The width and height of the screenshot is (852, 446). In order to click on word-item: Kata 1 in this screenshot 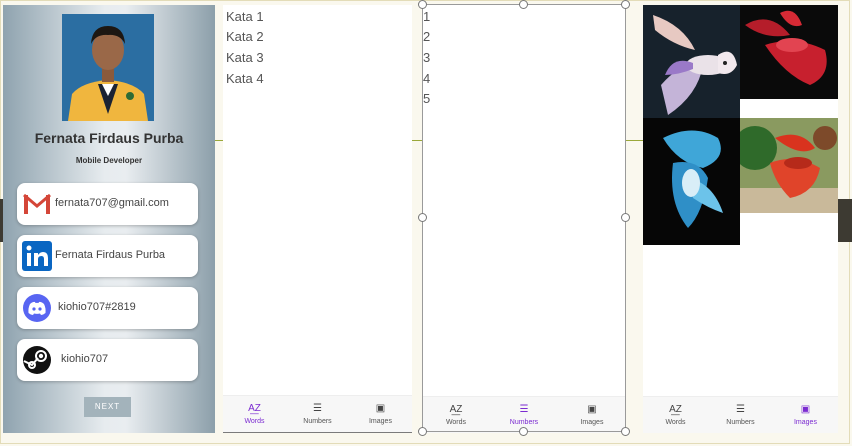, I will do `click(245, 16)`.